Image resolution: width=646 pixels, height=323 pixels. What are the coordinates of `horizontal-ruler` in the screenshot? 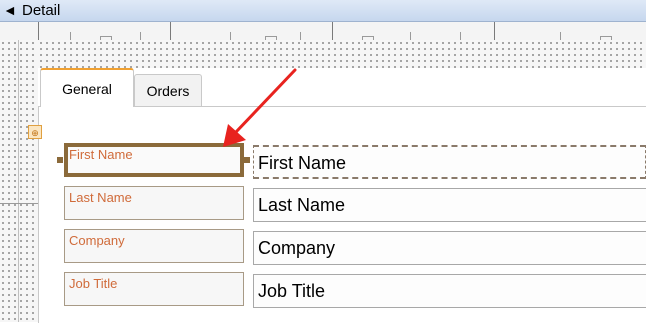 It's located at (323, 31).